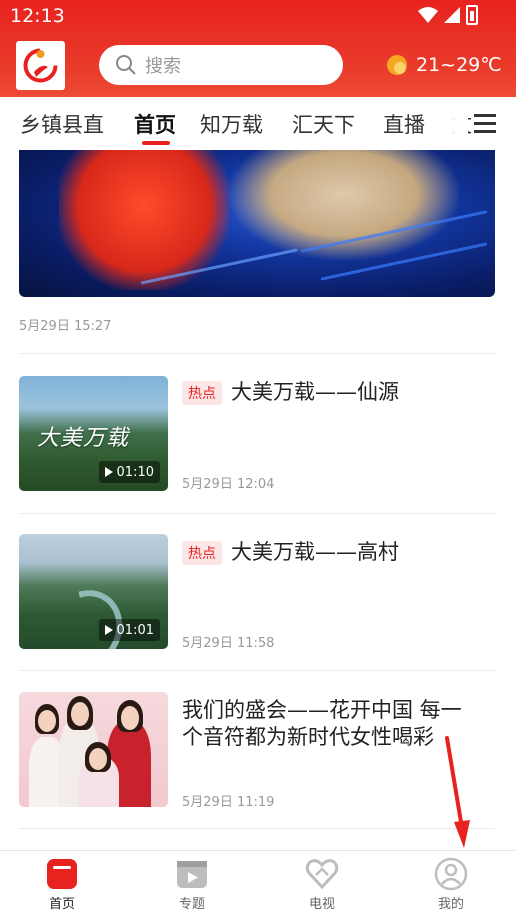 The image size is (516, 923). Describe the element at coordinates (439, 15) in the screenshot. I see `status-icons` at that location.